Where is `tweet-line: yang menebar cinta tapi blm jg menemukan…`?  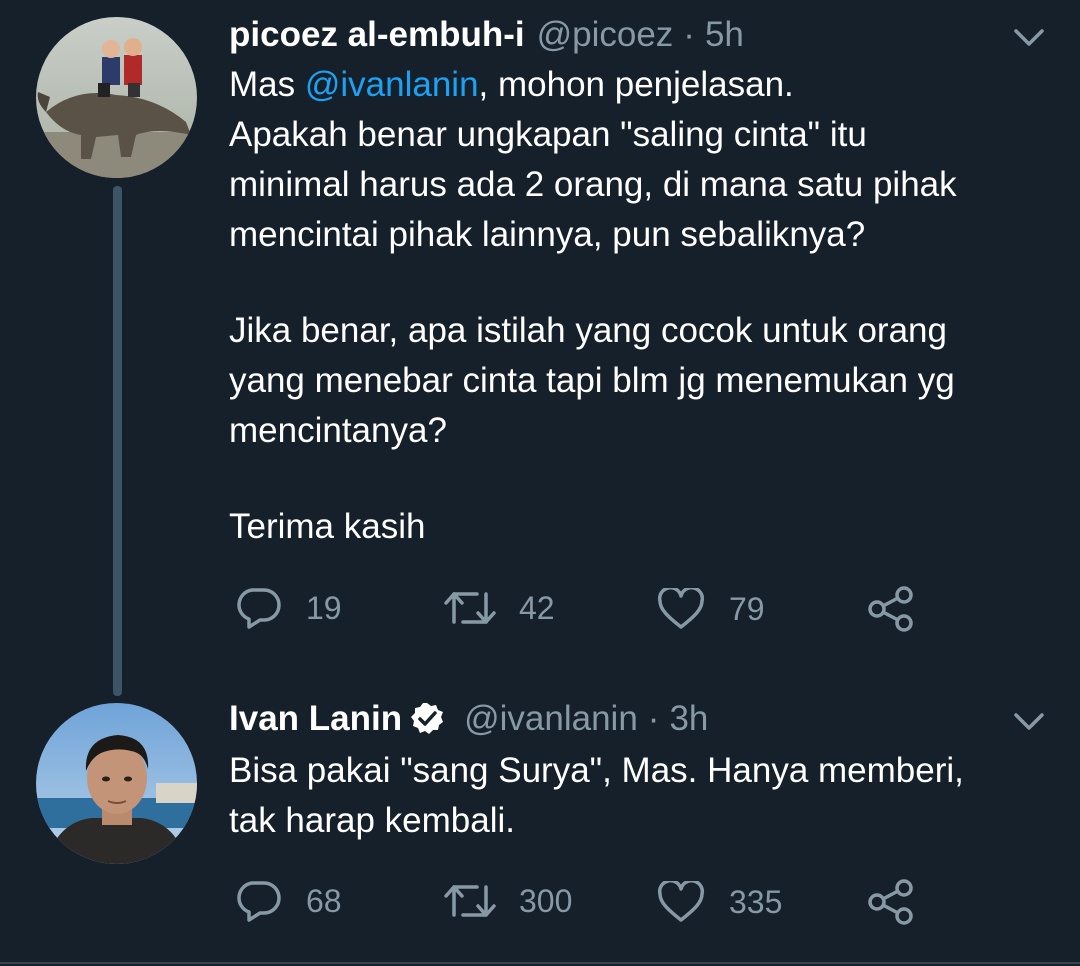
tweet-line: yang menebar cinta tapi blm jg menemukan… is located at coordinates (592, 380).